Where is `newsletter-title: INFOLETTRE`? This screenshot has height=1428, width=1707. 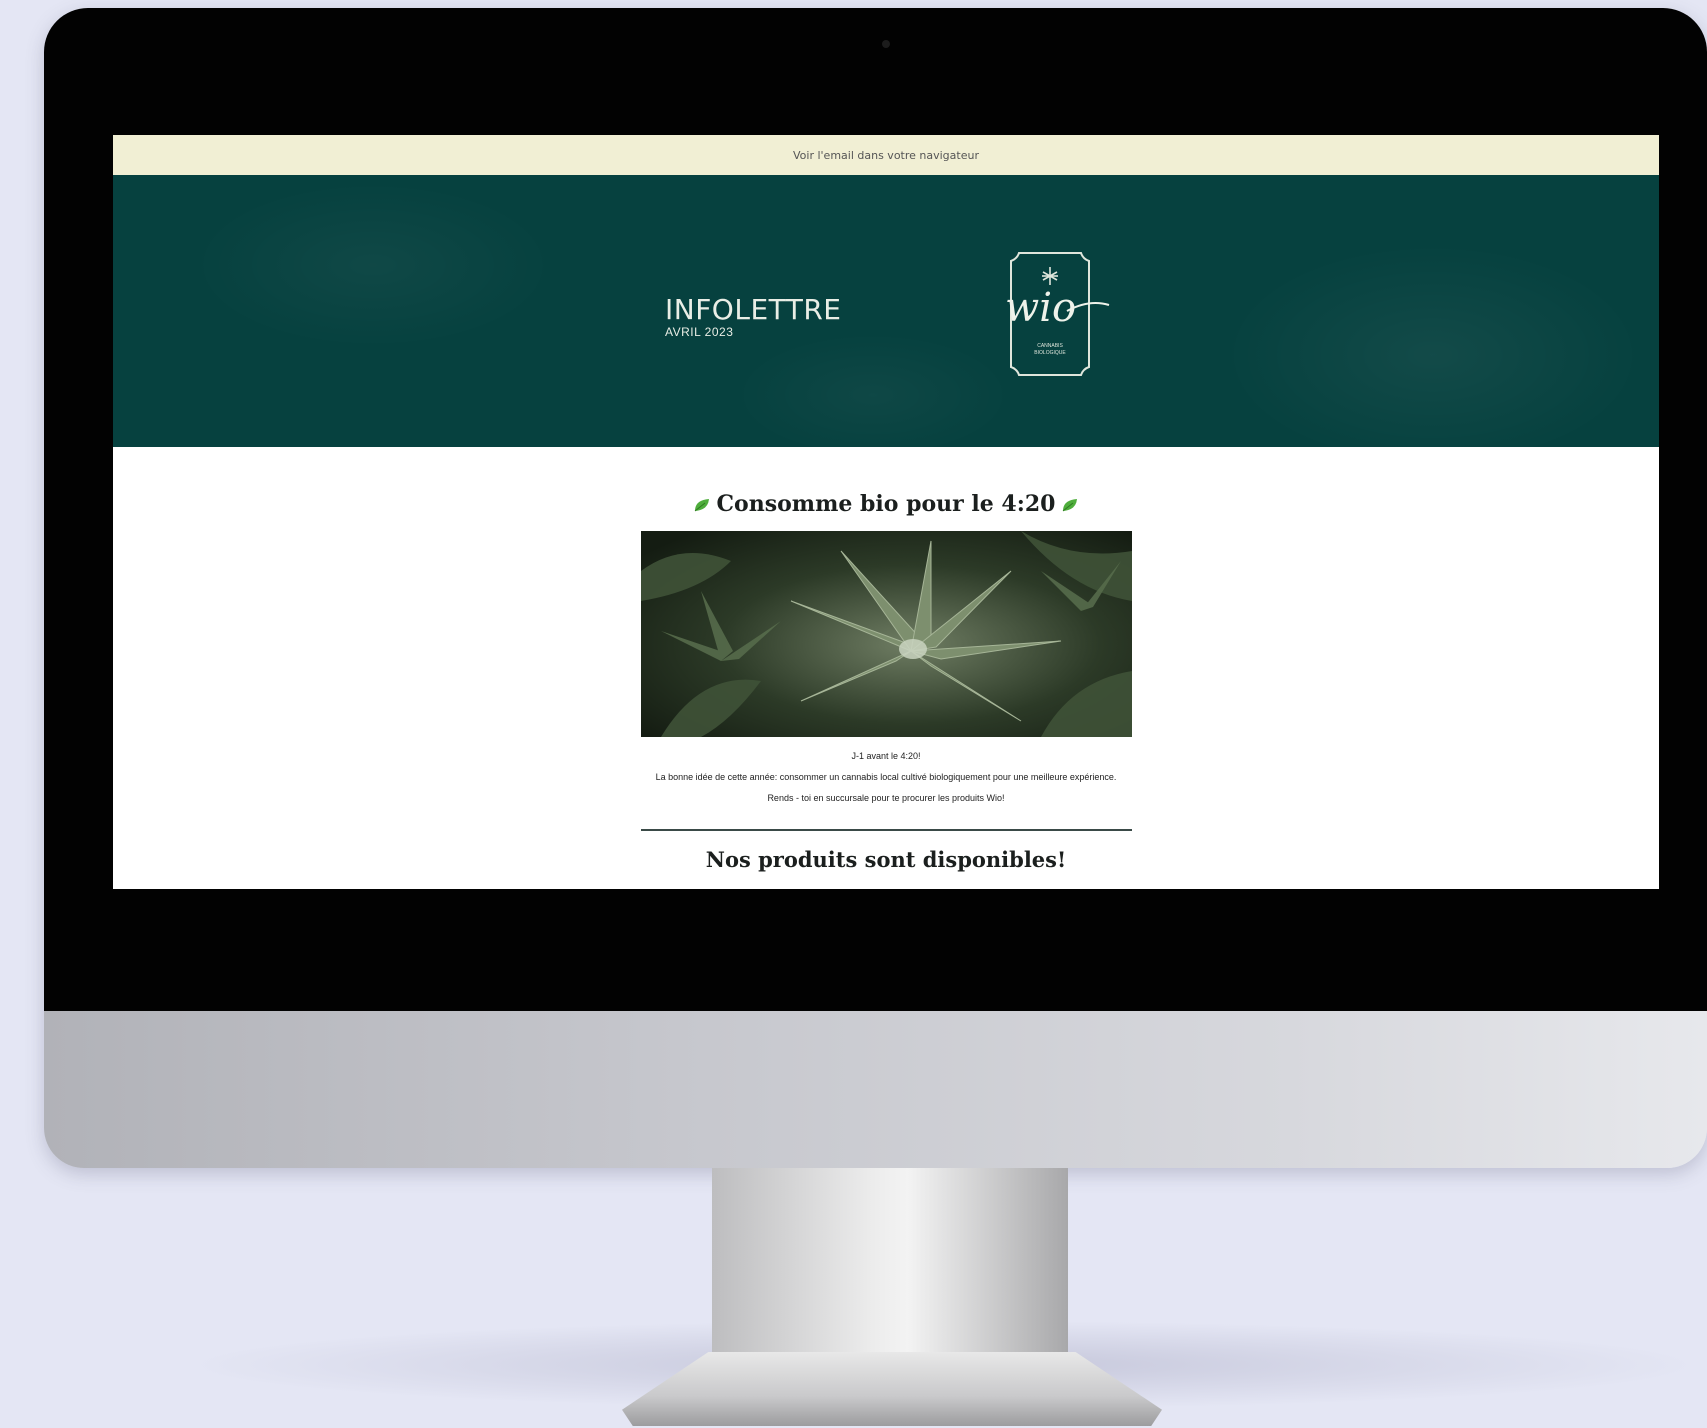
newsletter-title: INFOLETTRE is located at coordinates (753, 309).